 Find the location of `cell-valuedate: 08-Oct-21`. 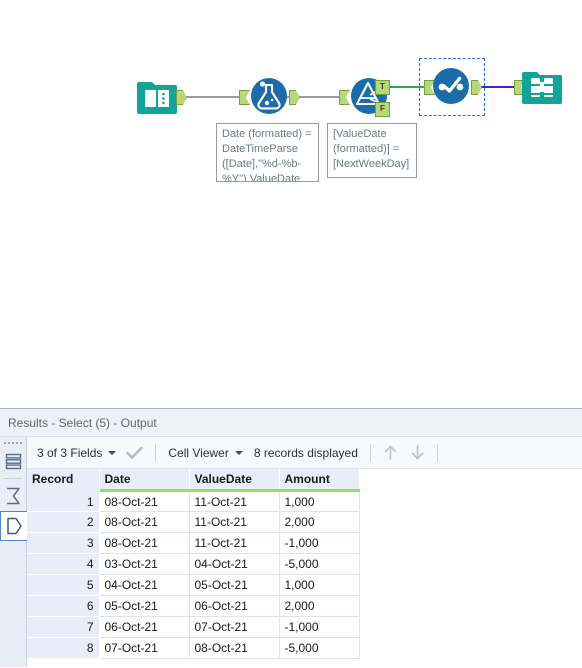

cell-valuedate: 08-Oct-21 is located at coordinates (234, 648).